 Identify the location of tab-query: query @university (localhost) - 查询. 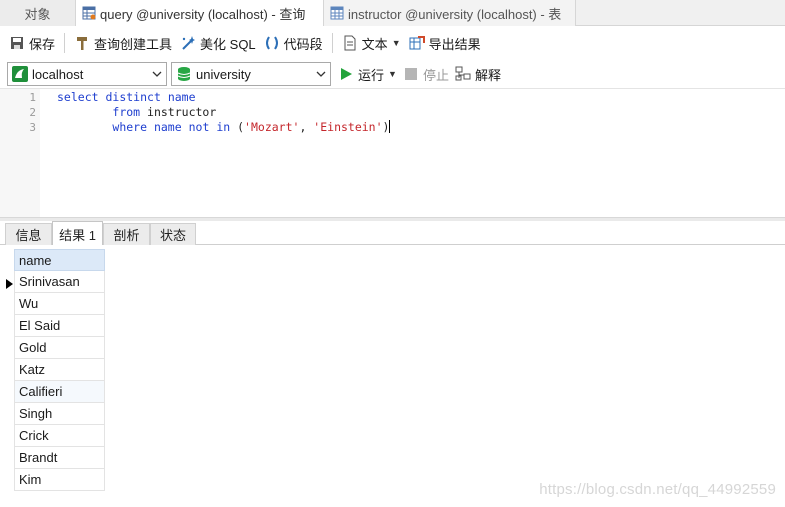
(200, 13).